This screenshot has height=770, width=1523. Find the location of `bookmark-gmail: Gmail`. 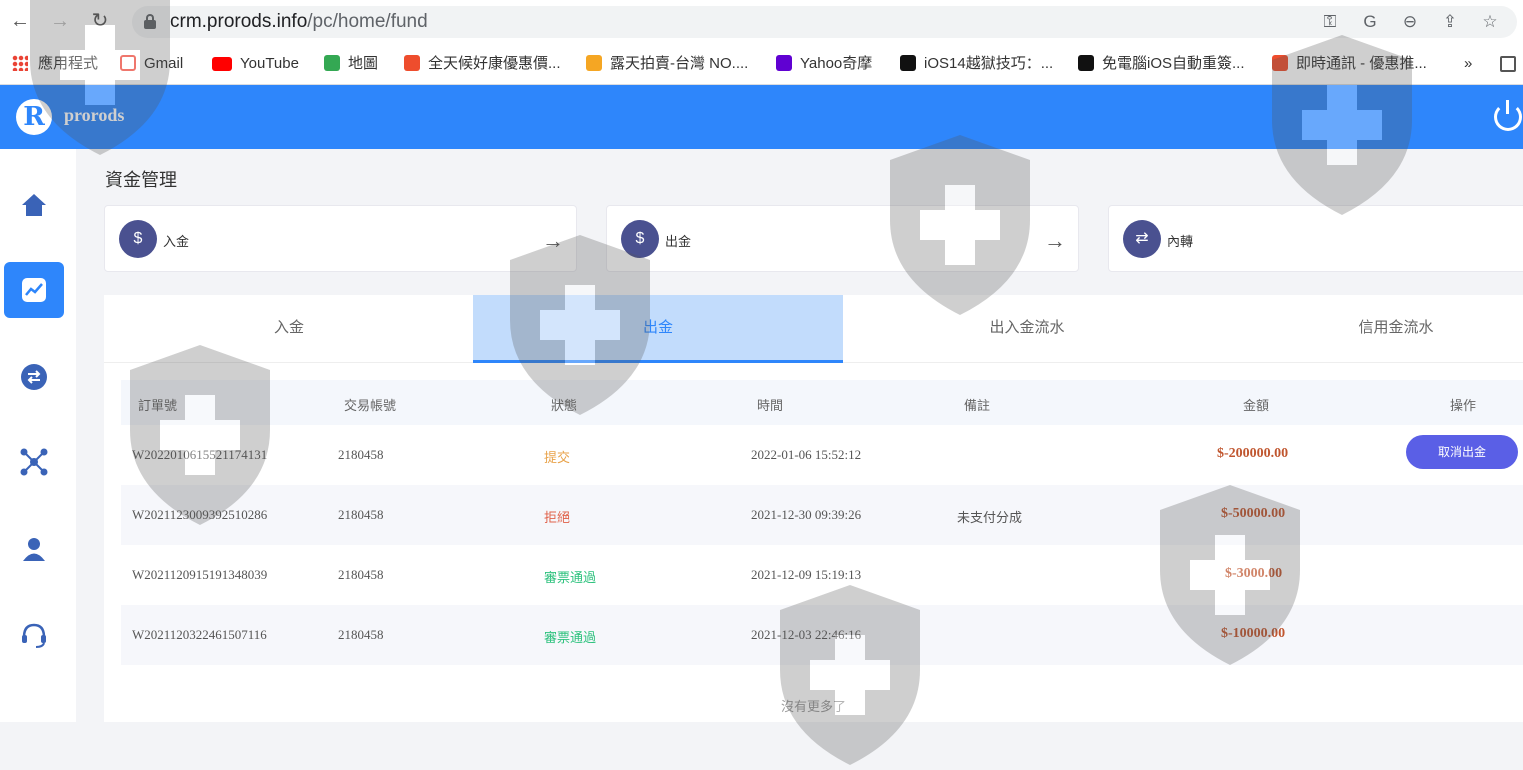

bookmark-gmail: Gmail is located at coordinates (151, 64).